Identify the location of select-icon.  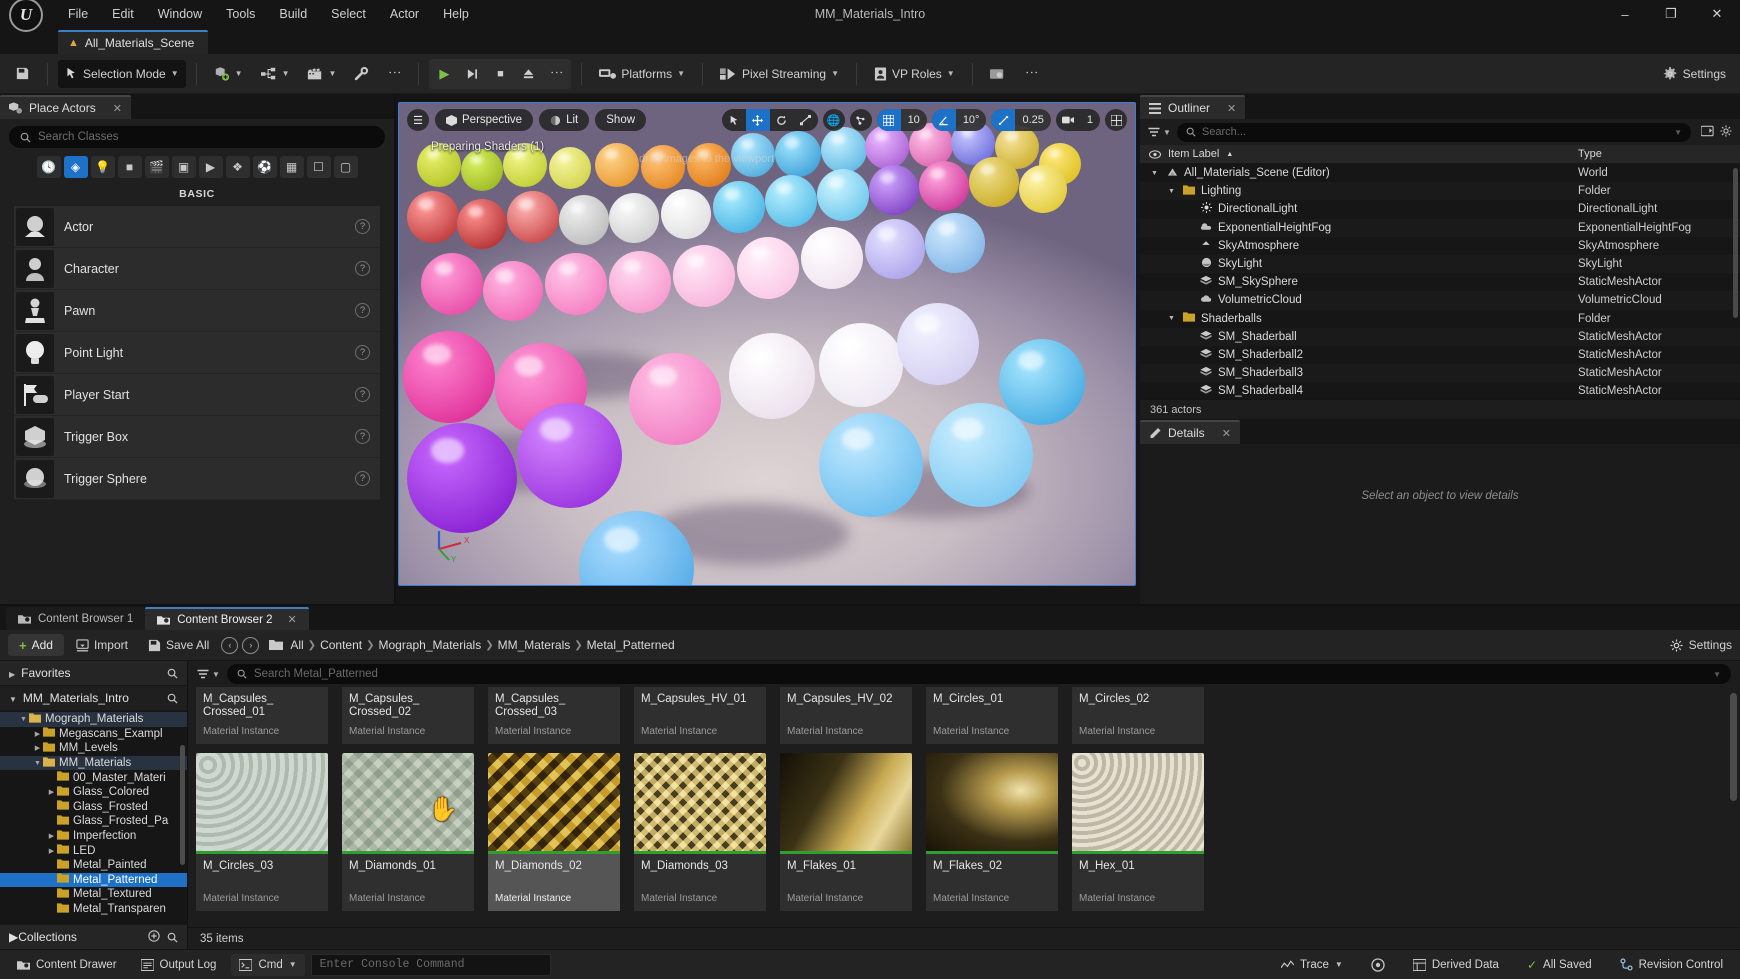
(734, 120).